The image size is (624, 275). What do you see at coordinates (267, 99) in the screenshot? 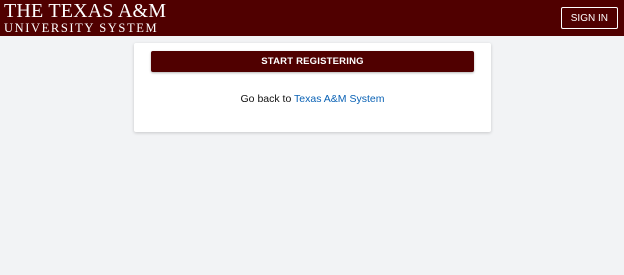
I see `go-back-prefix: Go back to` at bounding box center [267, 99].